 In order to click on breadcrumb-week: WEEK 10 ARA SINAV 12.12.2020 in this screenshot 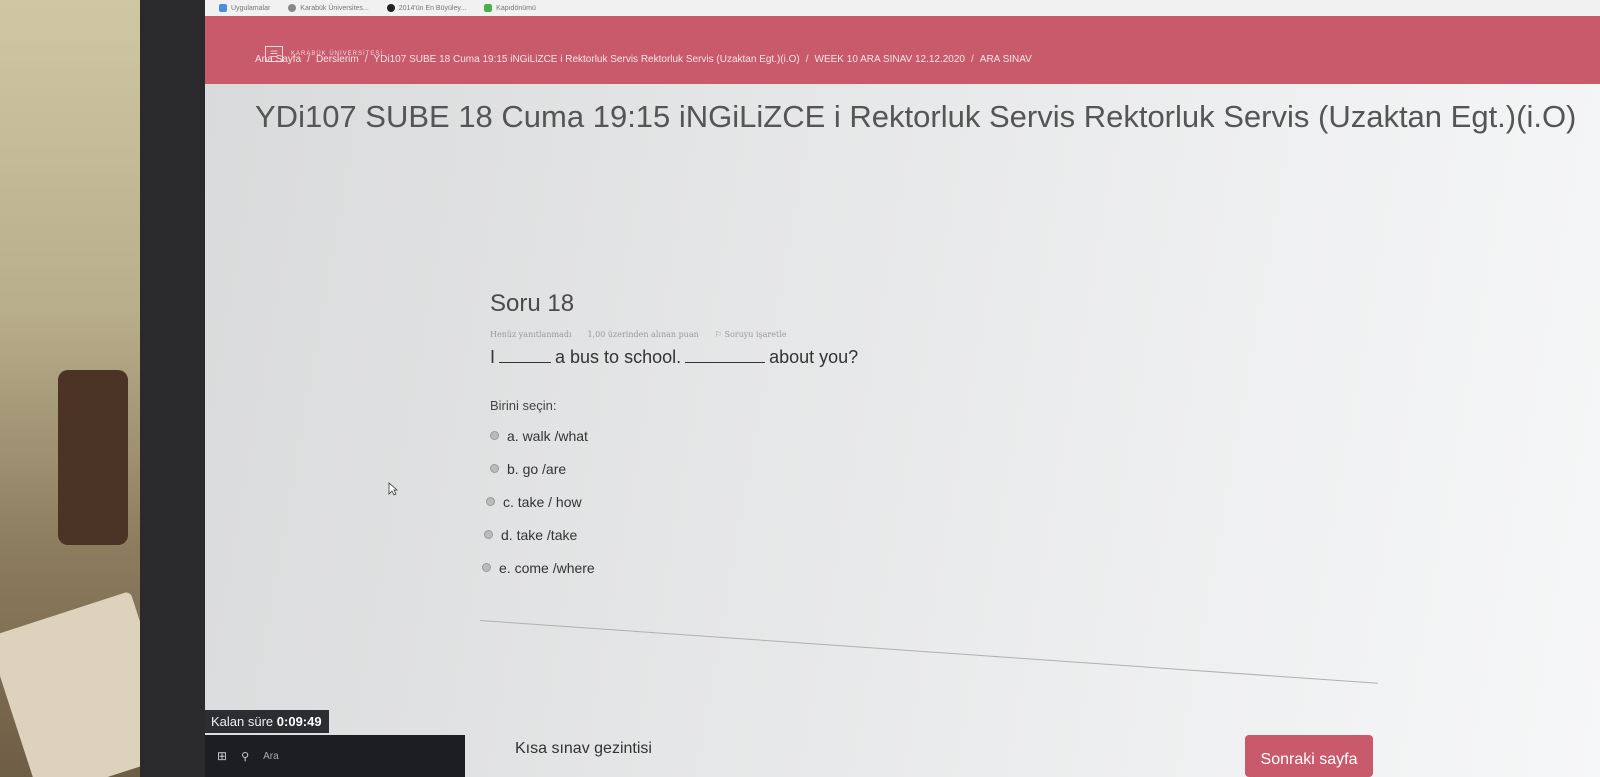, I will do `click(890, 59)`.